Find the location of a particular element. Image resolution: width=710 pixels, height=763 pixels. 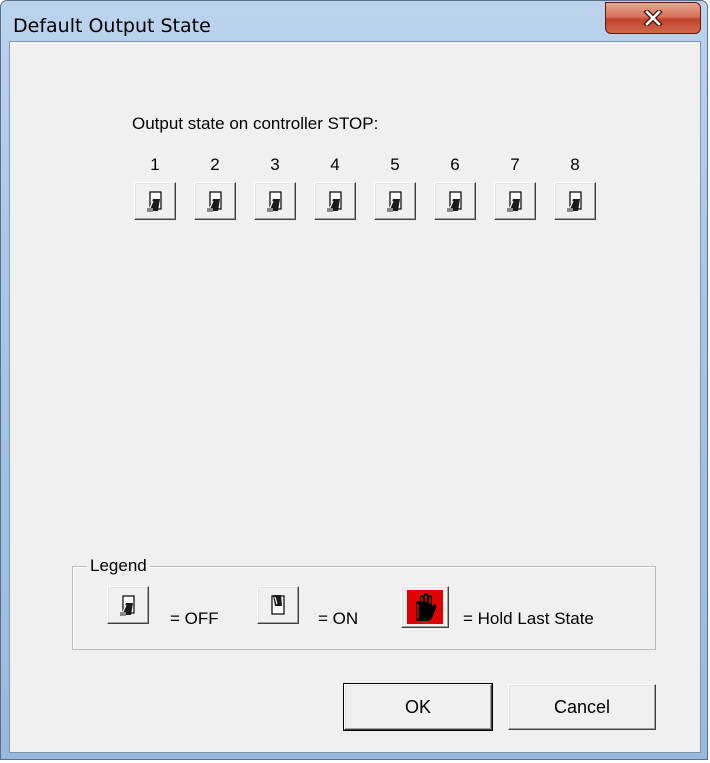

output-7: 7 is located at coordinates (515, 187).